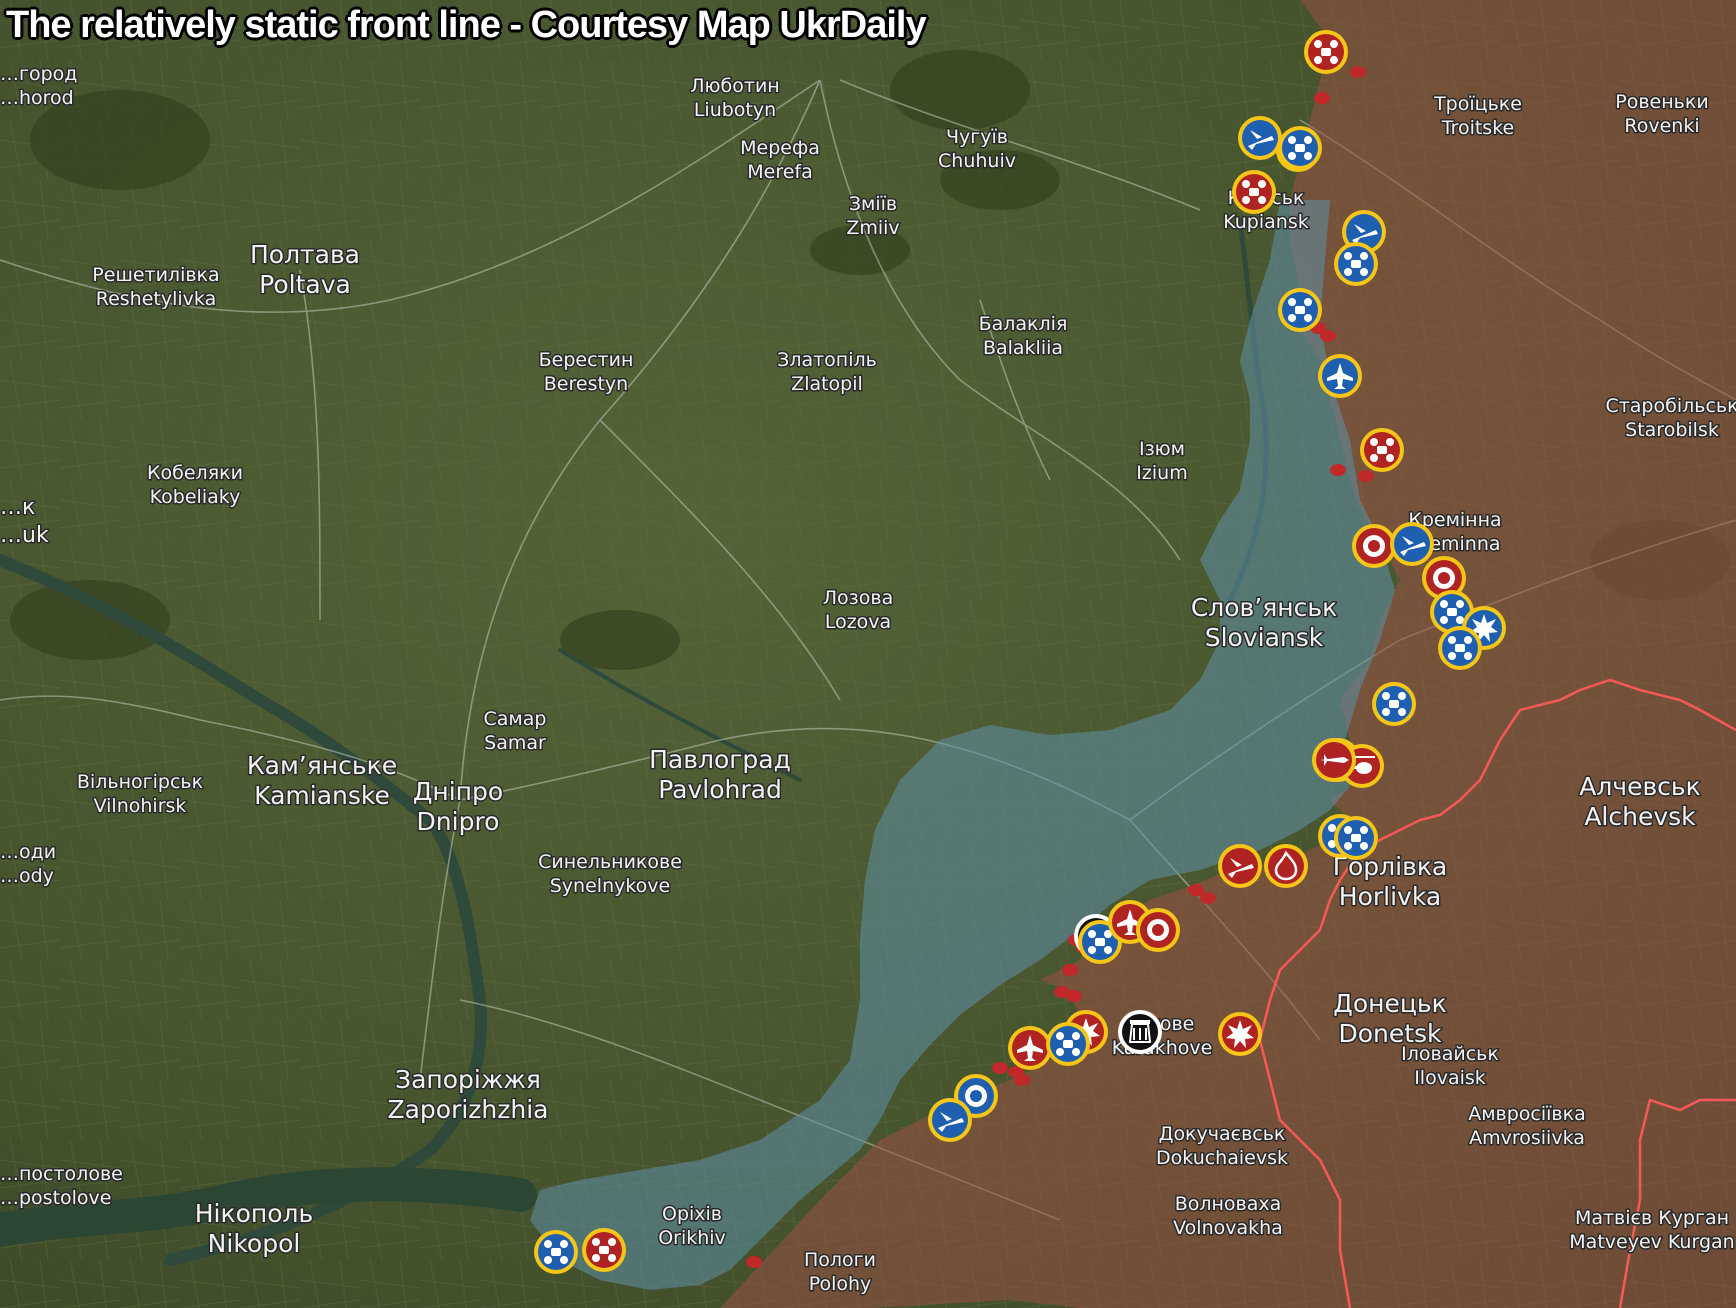 The width and height of the screenshot is (1736, 1308). What do you see at coordinates (858, 598) in the screenshot?
I see `place-name-uk: Лозова` at bounding box center [858, 598].